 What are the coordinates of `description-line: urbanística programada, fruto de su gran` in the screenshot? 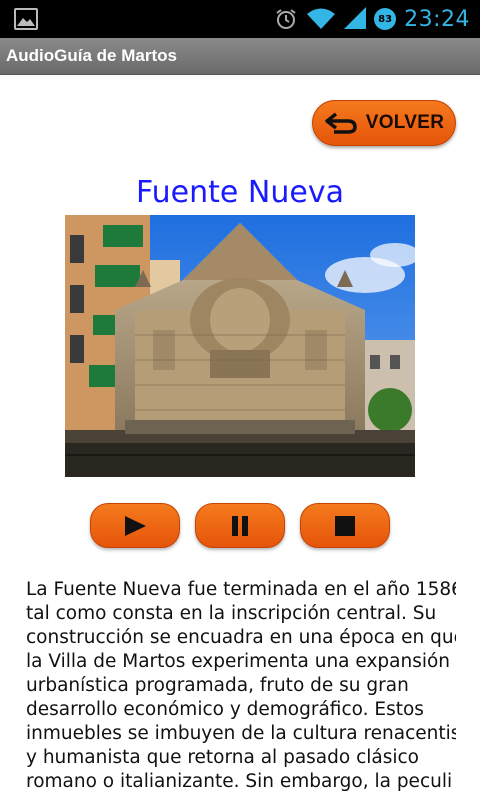 It's located at (217, 685).